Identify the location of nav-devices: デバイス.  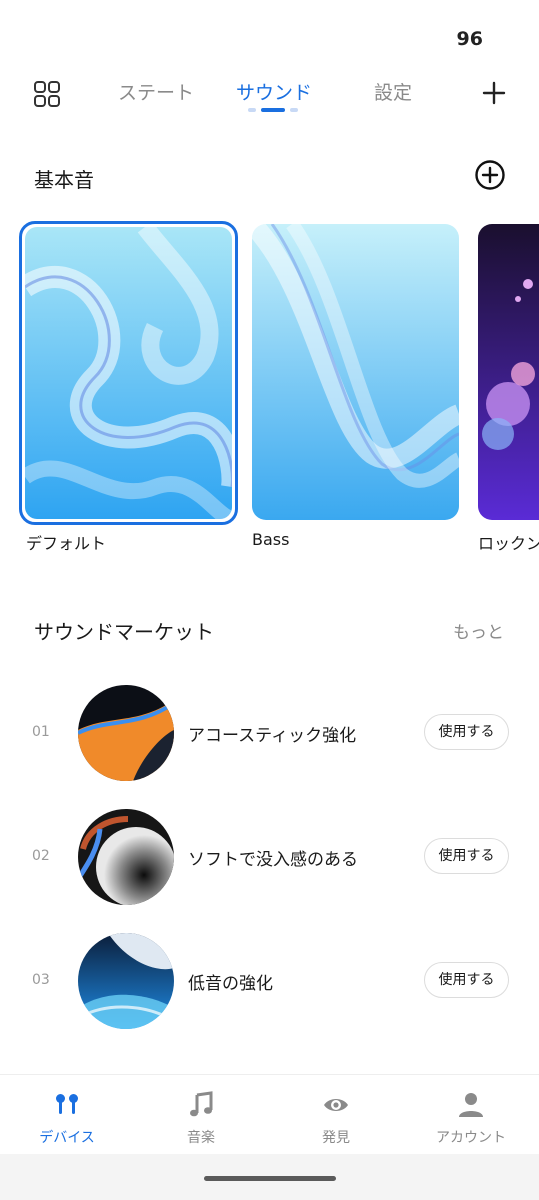
(67, 1115).